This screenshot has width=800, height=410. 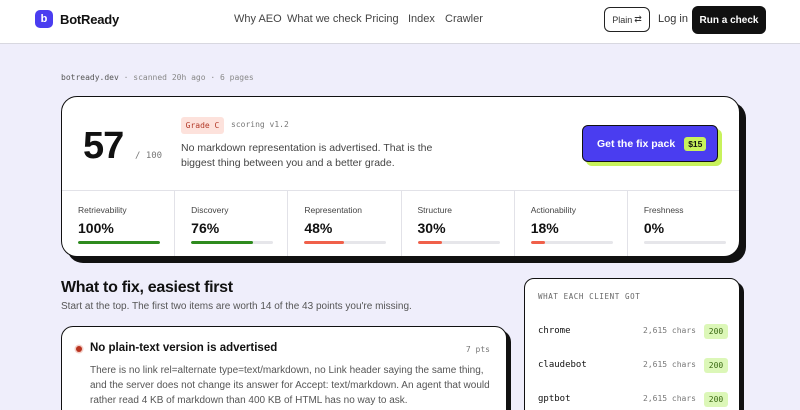 I want to click on metric-label: Actionability, so click(x=553, y=210).